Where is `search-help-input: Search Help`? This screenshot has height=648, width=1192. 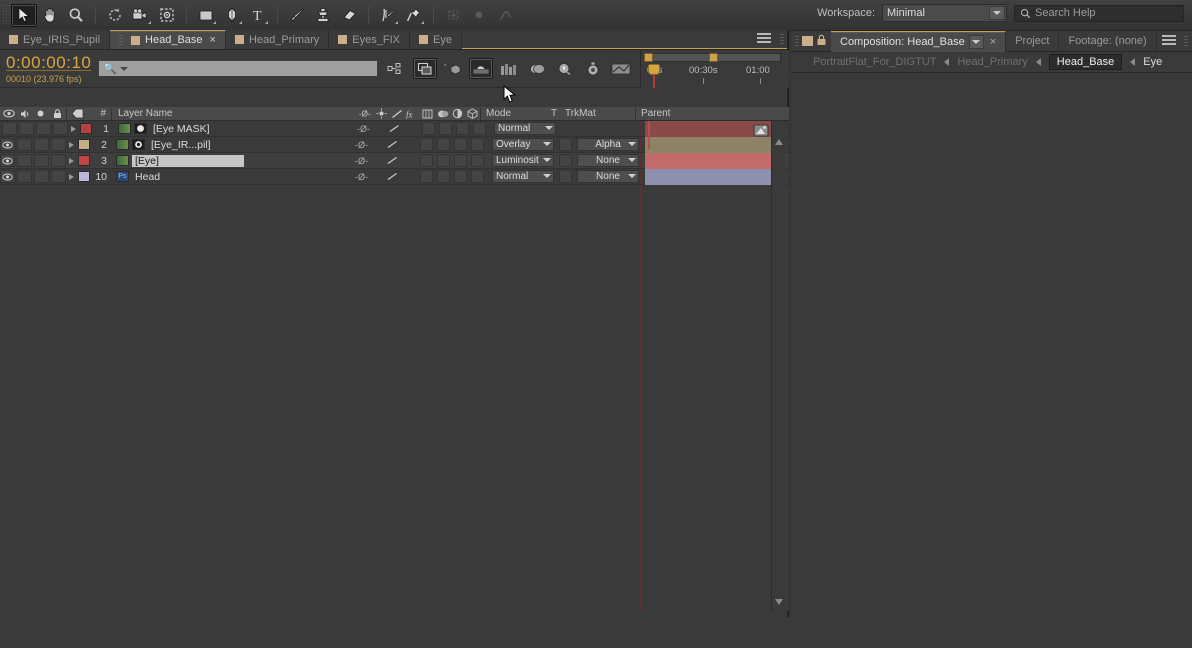
search-help-input: Search Help is located at coordinates (1099, 13).